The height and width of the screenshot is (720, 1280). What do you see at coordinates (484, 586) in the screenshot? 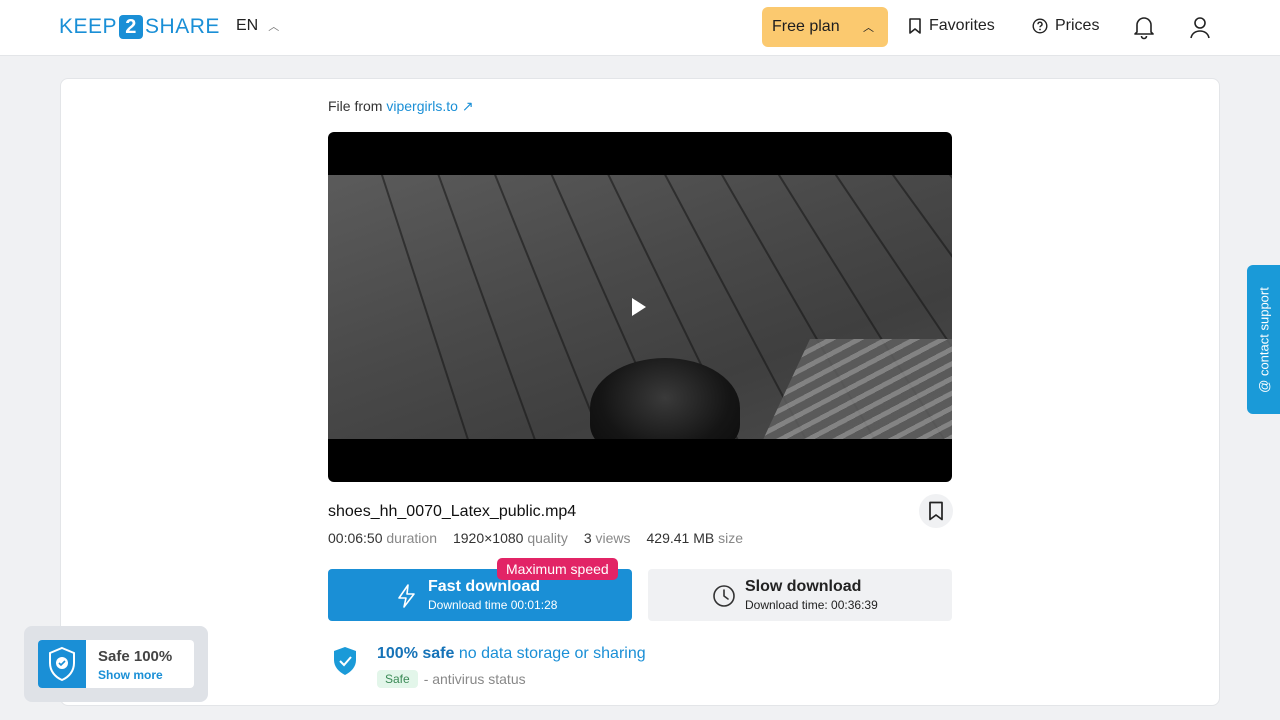
I see `fast-download-title: Fast download` at bounding box center [484, 586].